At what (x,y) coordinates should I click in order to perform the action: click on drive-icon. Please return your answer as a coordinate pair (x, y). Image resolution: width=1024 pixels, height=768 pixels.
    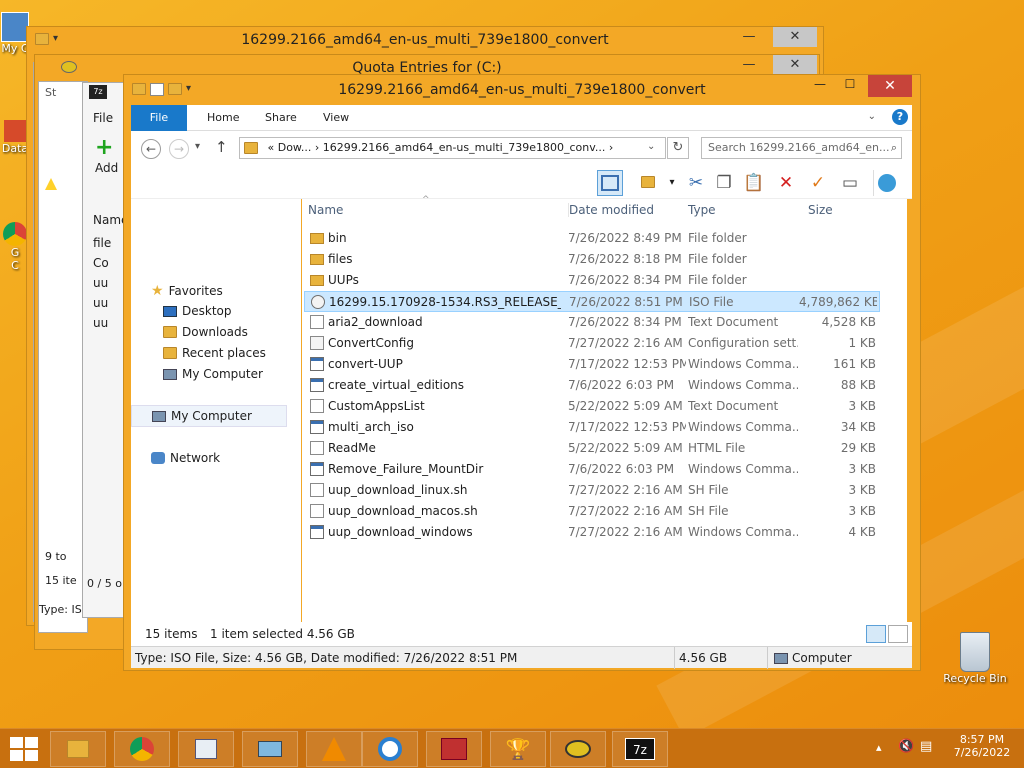
    Looking at the image, I should click on (578, 749).